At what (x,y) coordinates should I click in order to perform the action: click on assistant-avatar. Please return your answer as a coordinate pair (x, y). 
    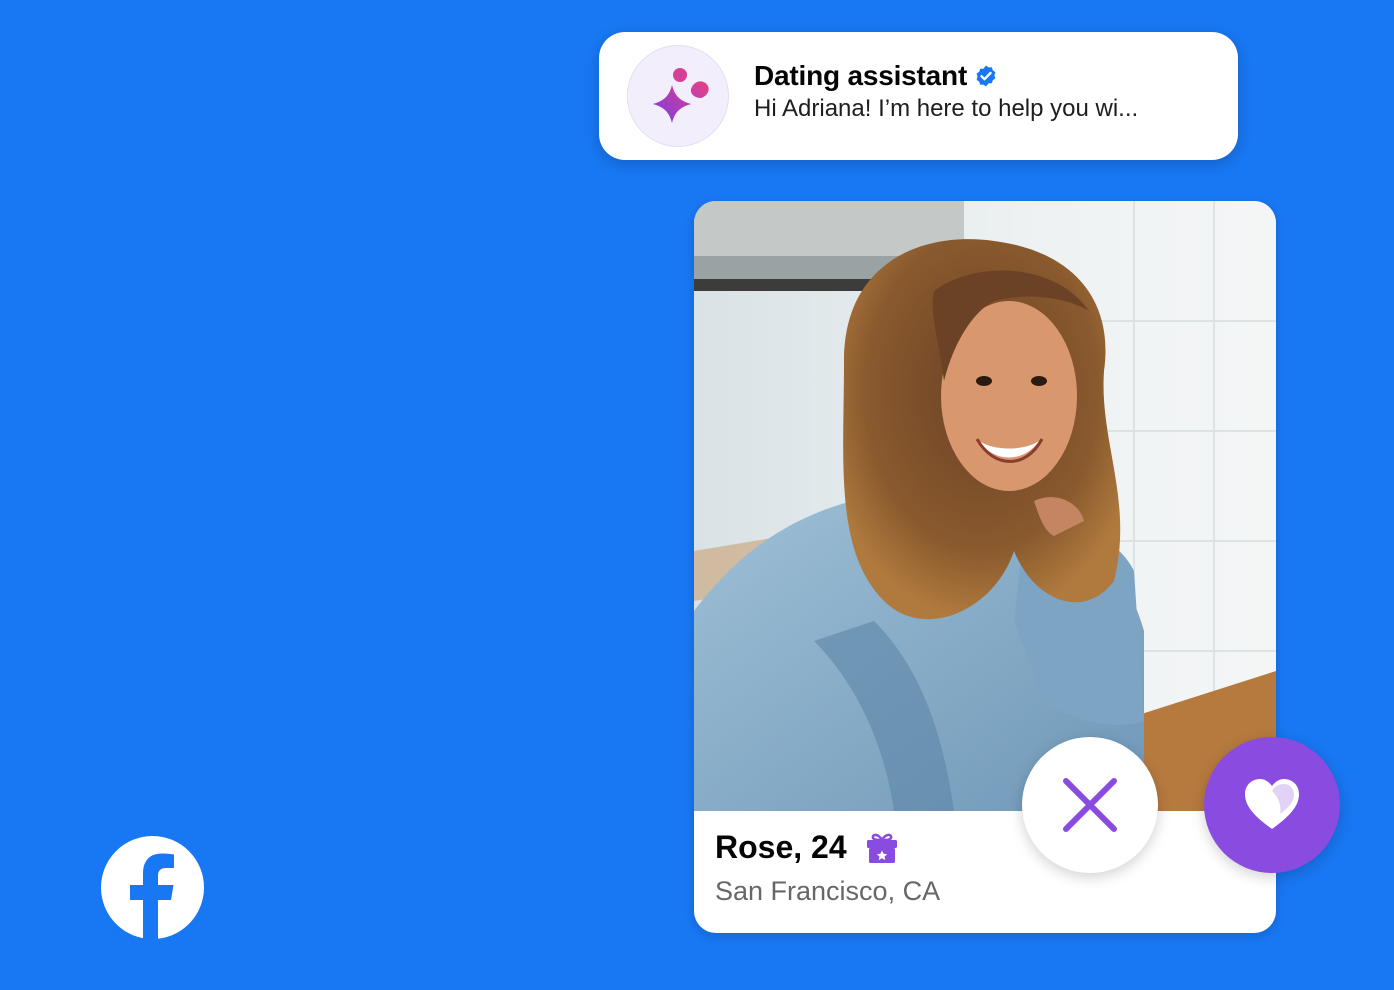
    Looking at the image, I should click on (678, 96).